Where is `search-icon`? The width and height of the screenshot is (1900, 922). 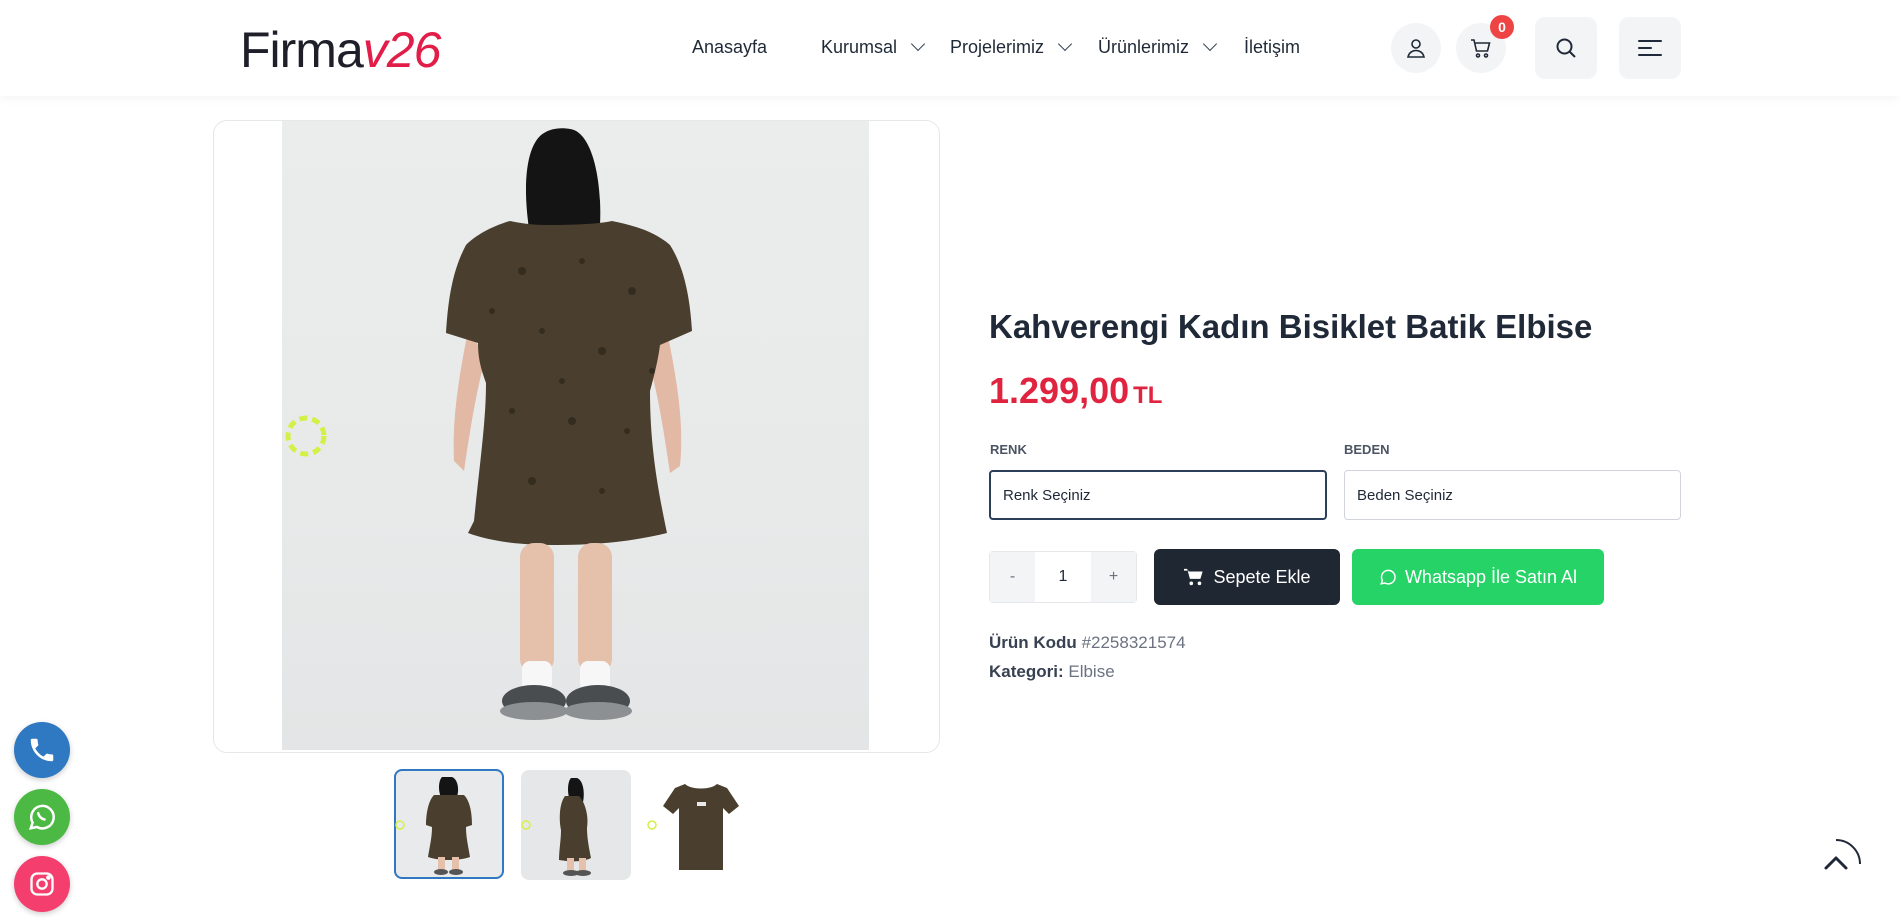
search-icon is located at coordinates (1566, 48).